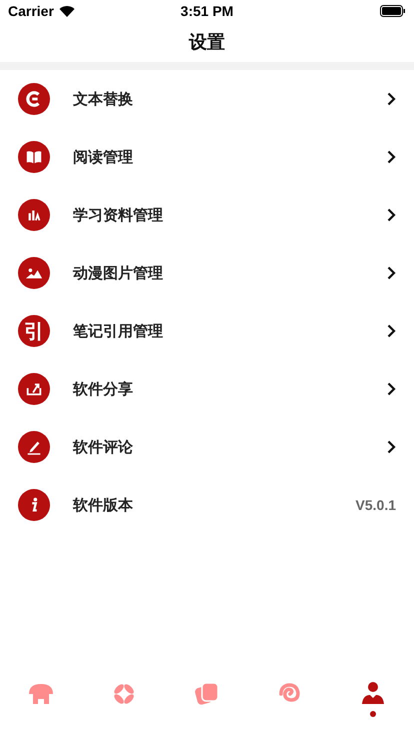  What do you see at coordinates (34, 99) in the screenshot?
I see `c-letter-icon` at bounding box center [34, 99].